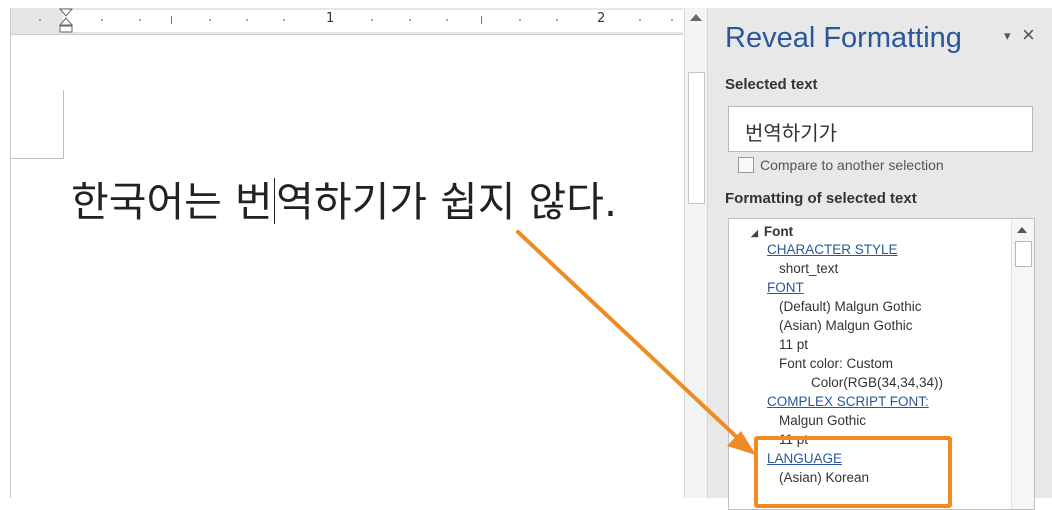 This screenshot has height=510, width=1052. I want to click on complex-script-font-value: Malgun Gothic, so click(823, 420).